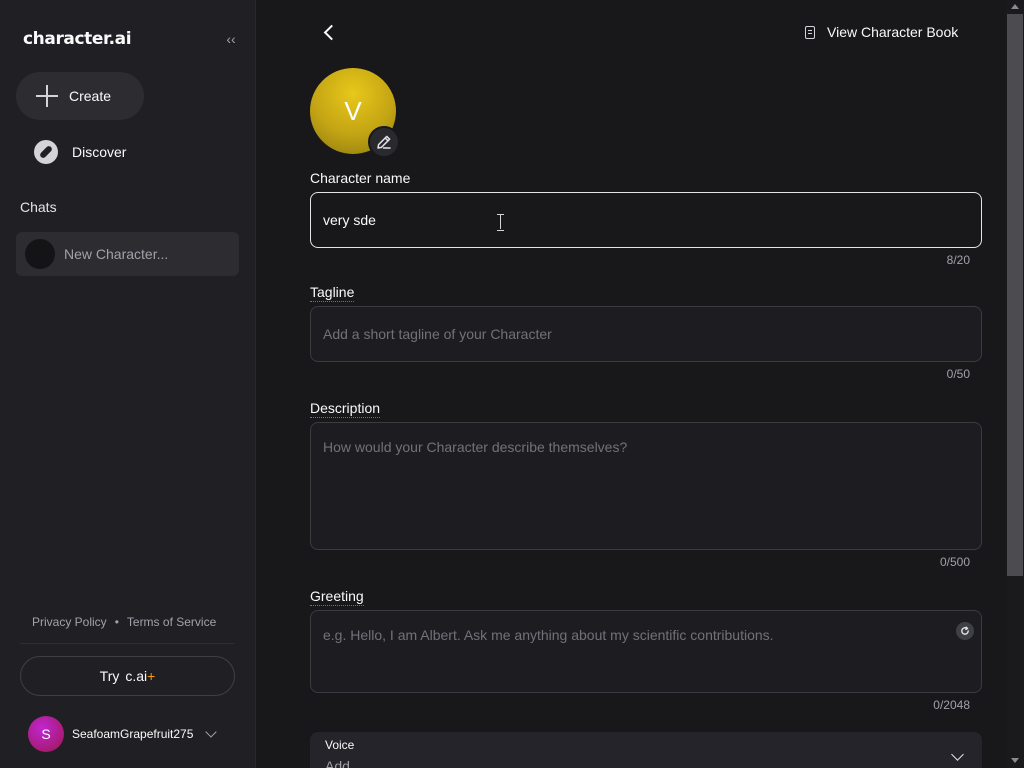 This screenshot has width=1024, height=768. What do you see at coordinates (1015, 295) in the screenshot?
I see `scrollbar-thumb` at bounding box center [1015, 295].